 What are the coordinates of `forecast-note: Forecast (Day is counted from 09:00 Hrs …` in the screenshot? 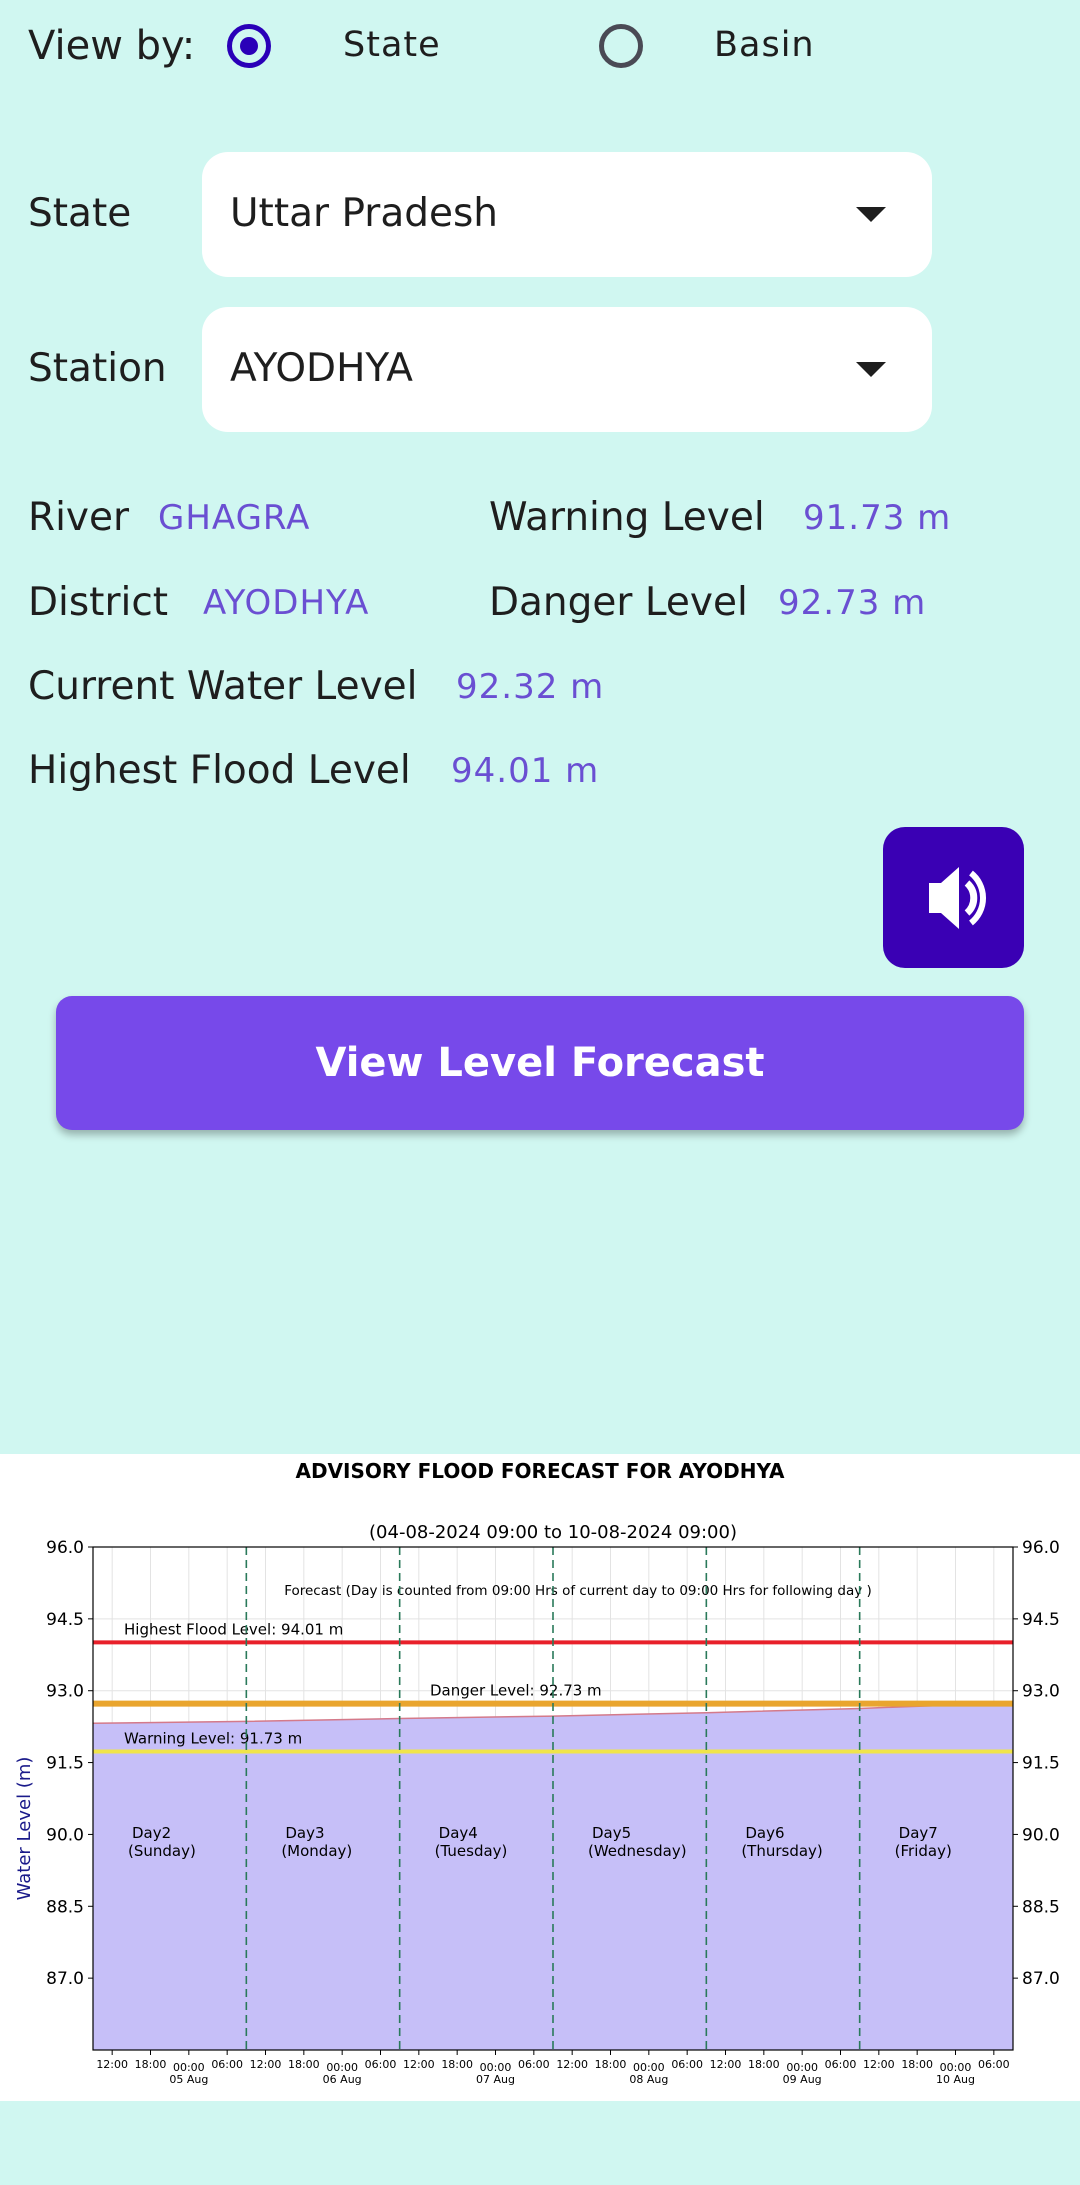 It's located at (578, 1591).